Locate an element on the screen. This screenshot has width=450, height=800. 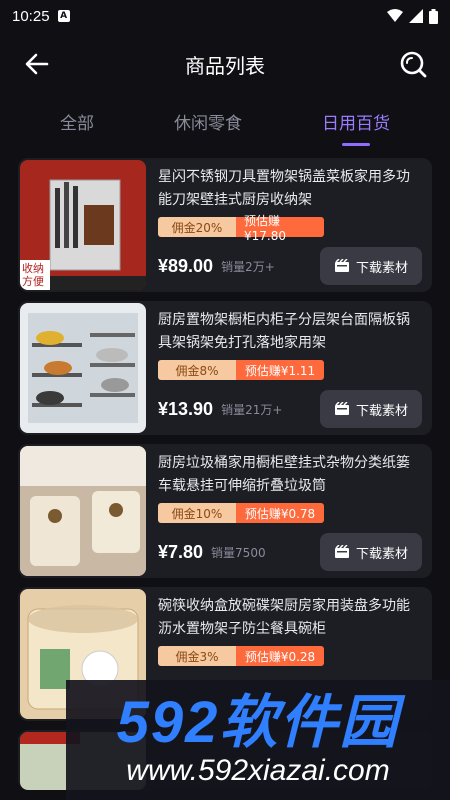
back-arrow-icon is located at coordinates (37, 64).